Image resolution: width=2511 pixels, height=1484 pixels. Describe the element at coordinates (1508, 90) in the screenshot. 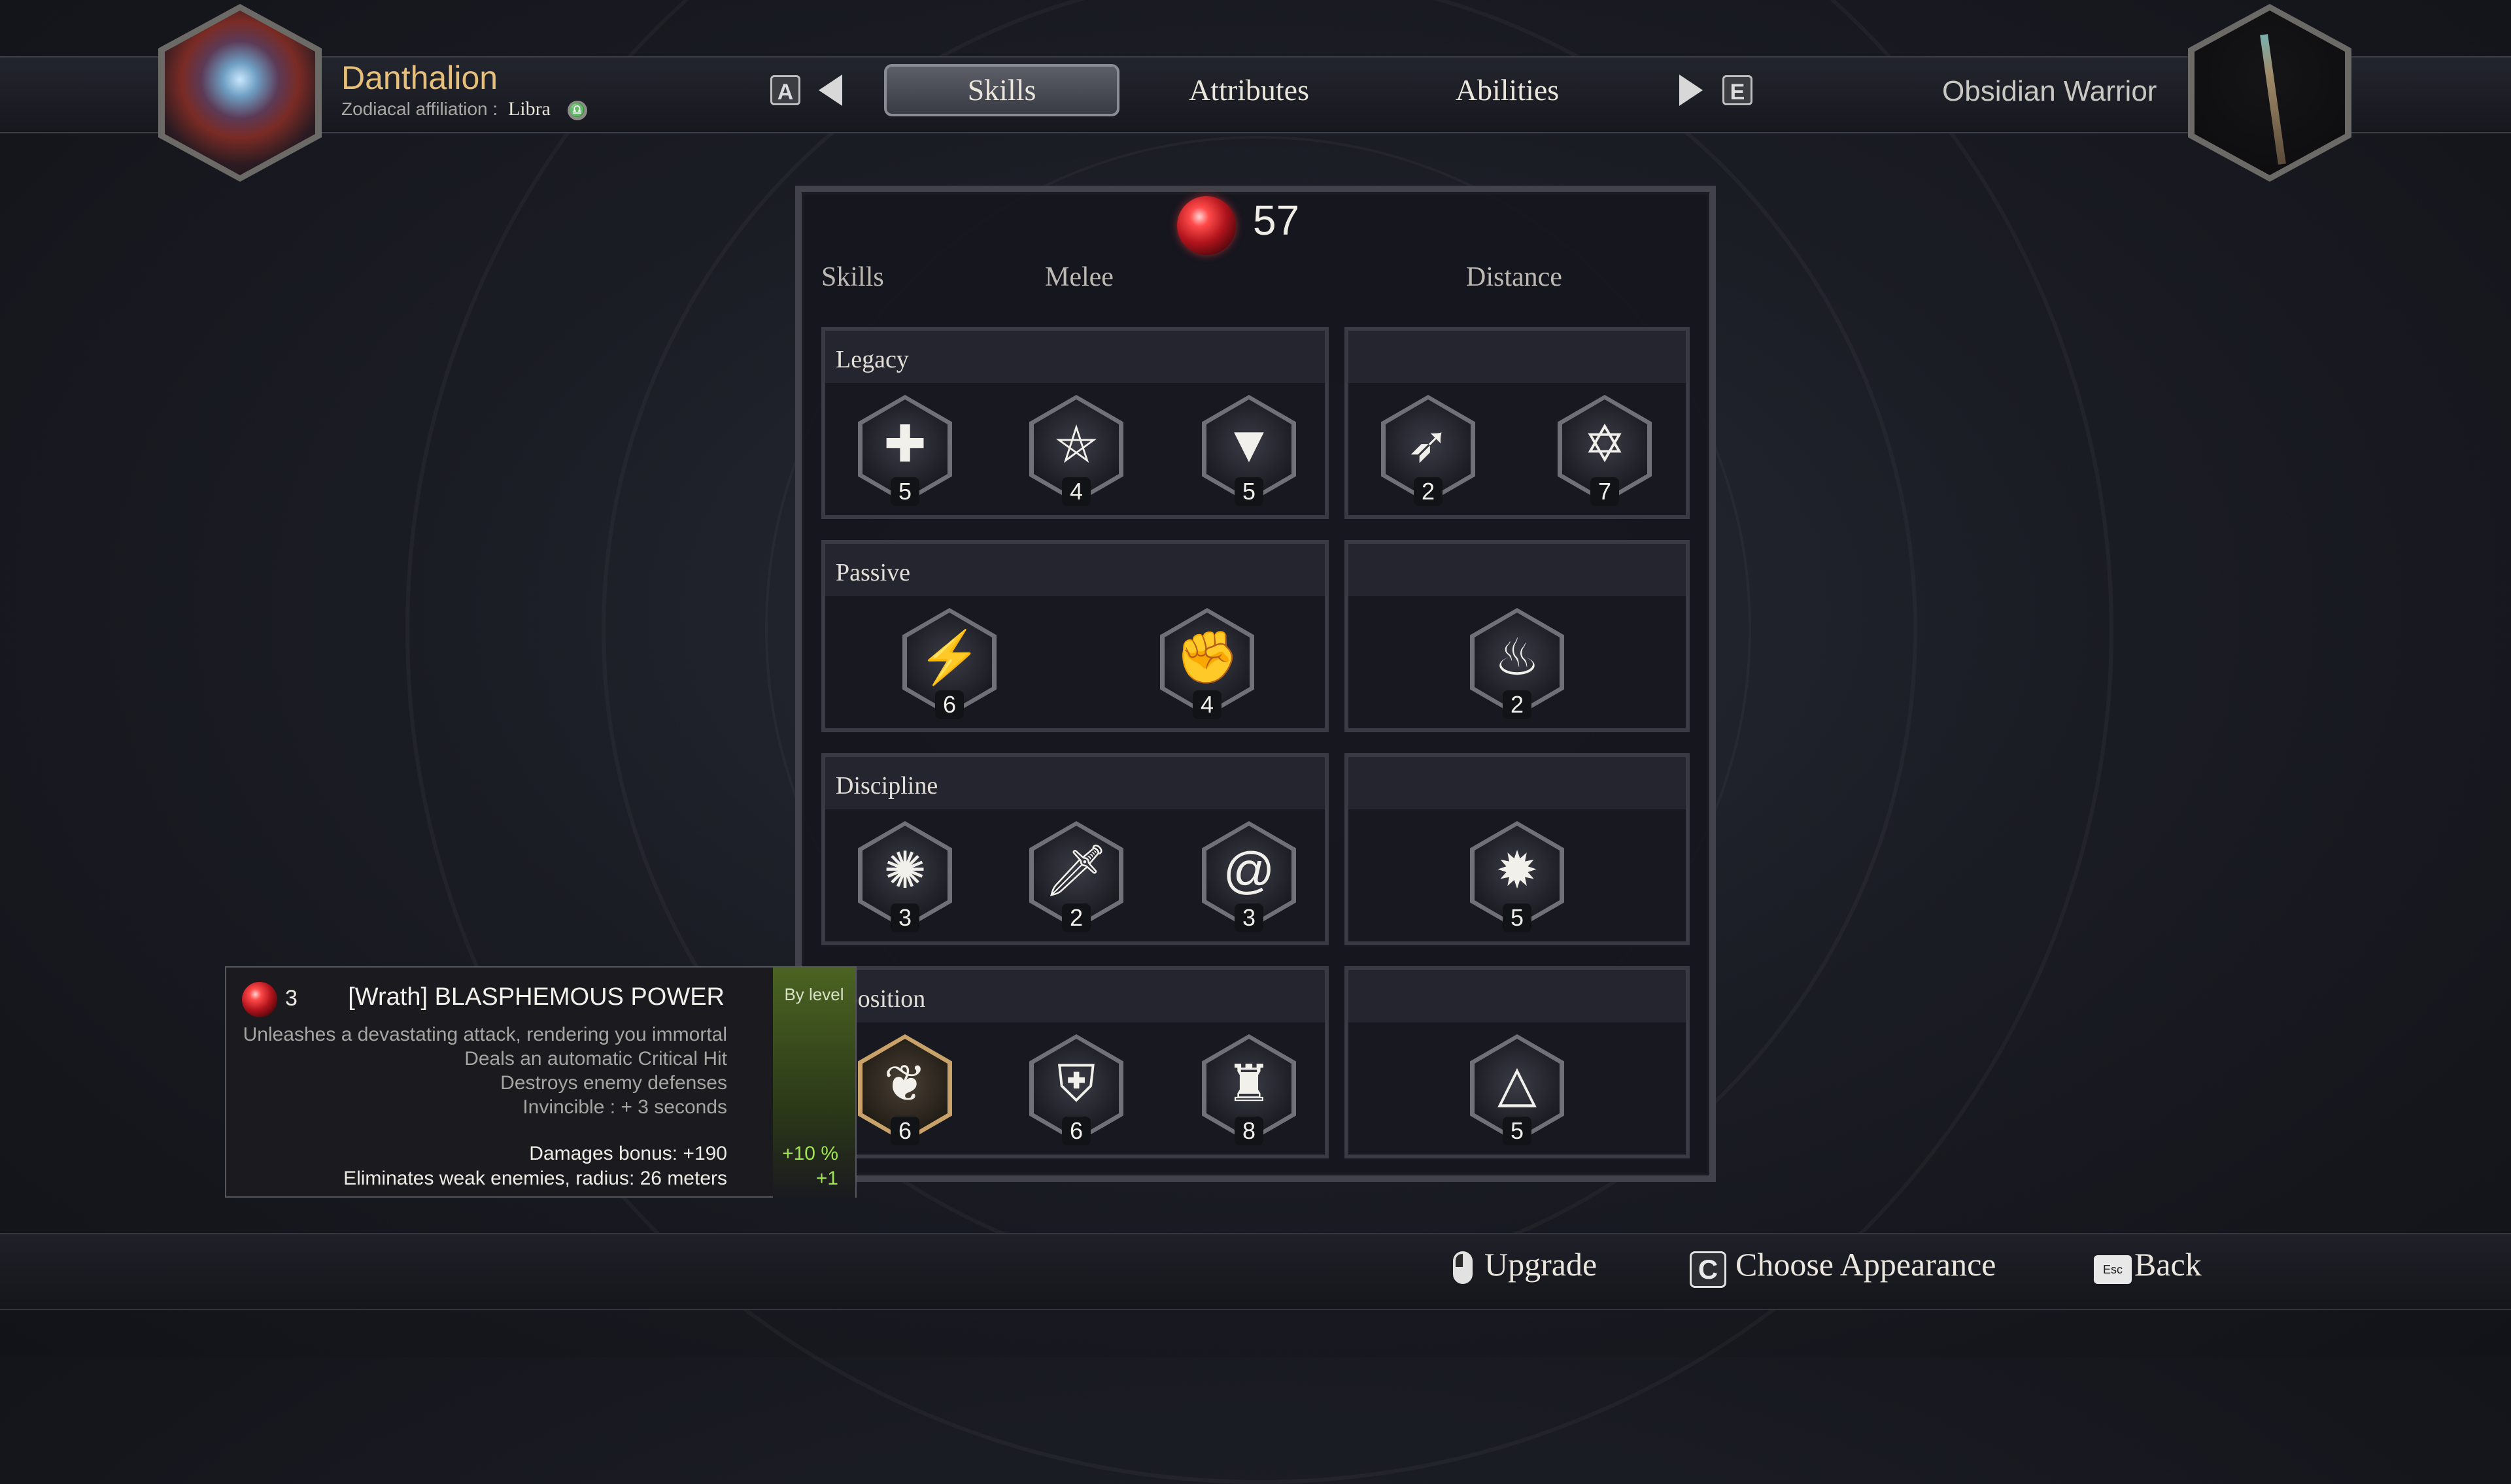

I see `tab-abilities: Abilities` at that location.